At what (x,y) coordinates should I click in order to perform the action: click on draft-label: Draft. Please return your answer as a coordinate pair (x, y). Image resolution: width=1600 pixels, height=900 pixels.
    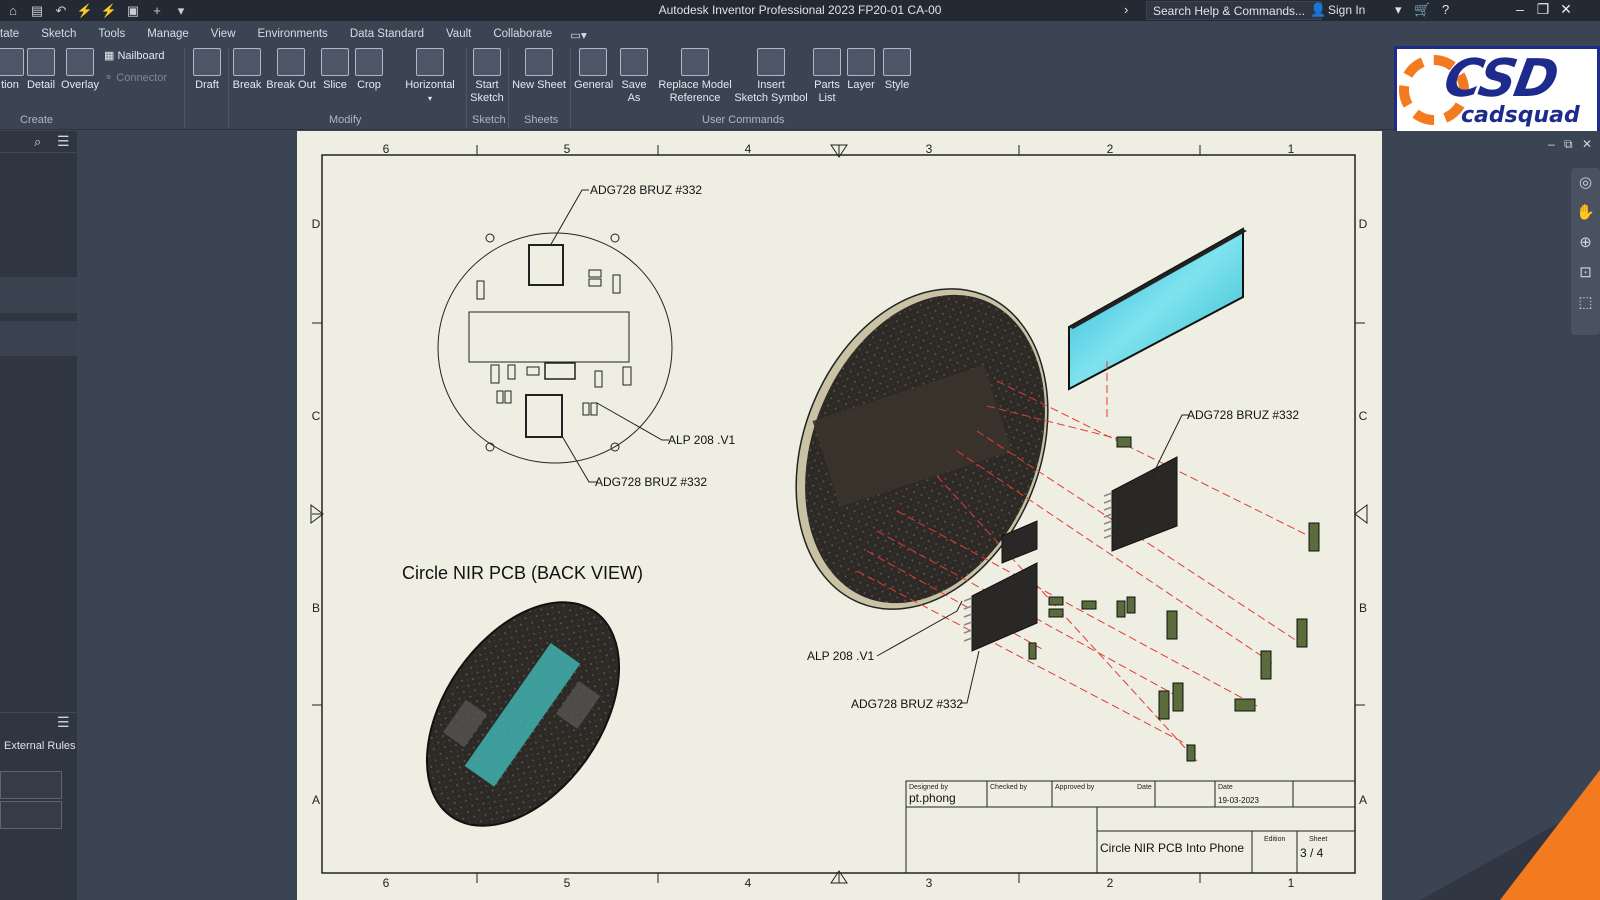
    Looking at the image, I should click on (207, 85).